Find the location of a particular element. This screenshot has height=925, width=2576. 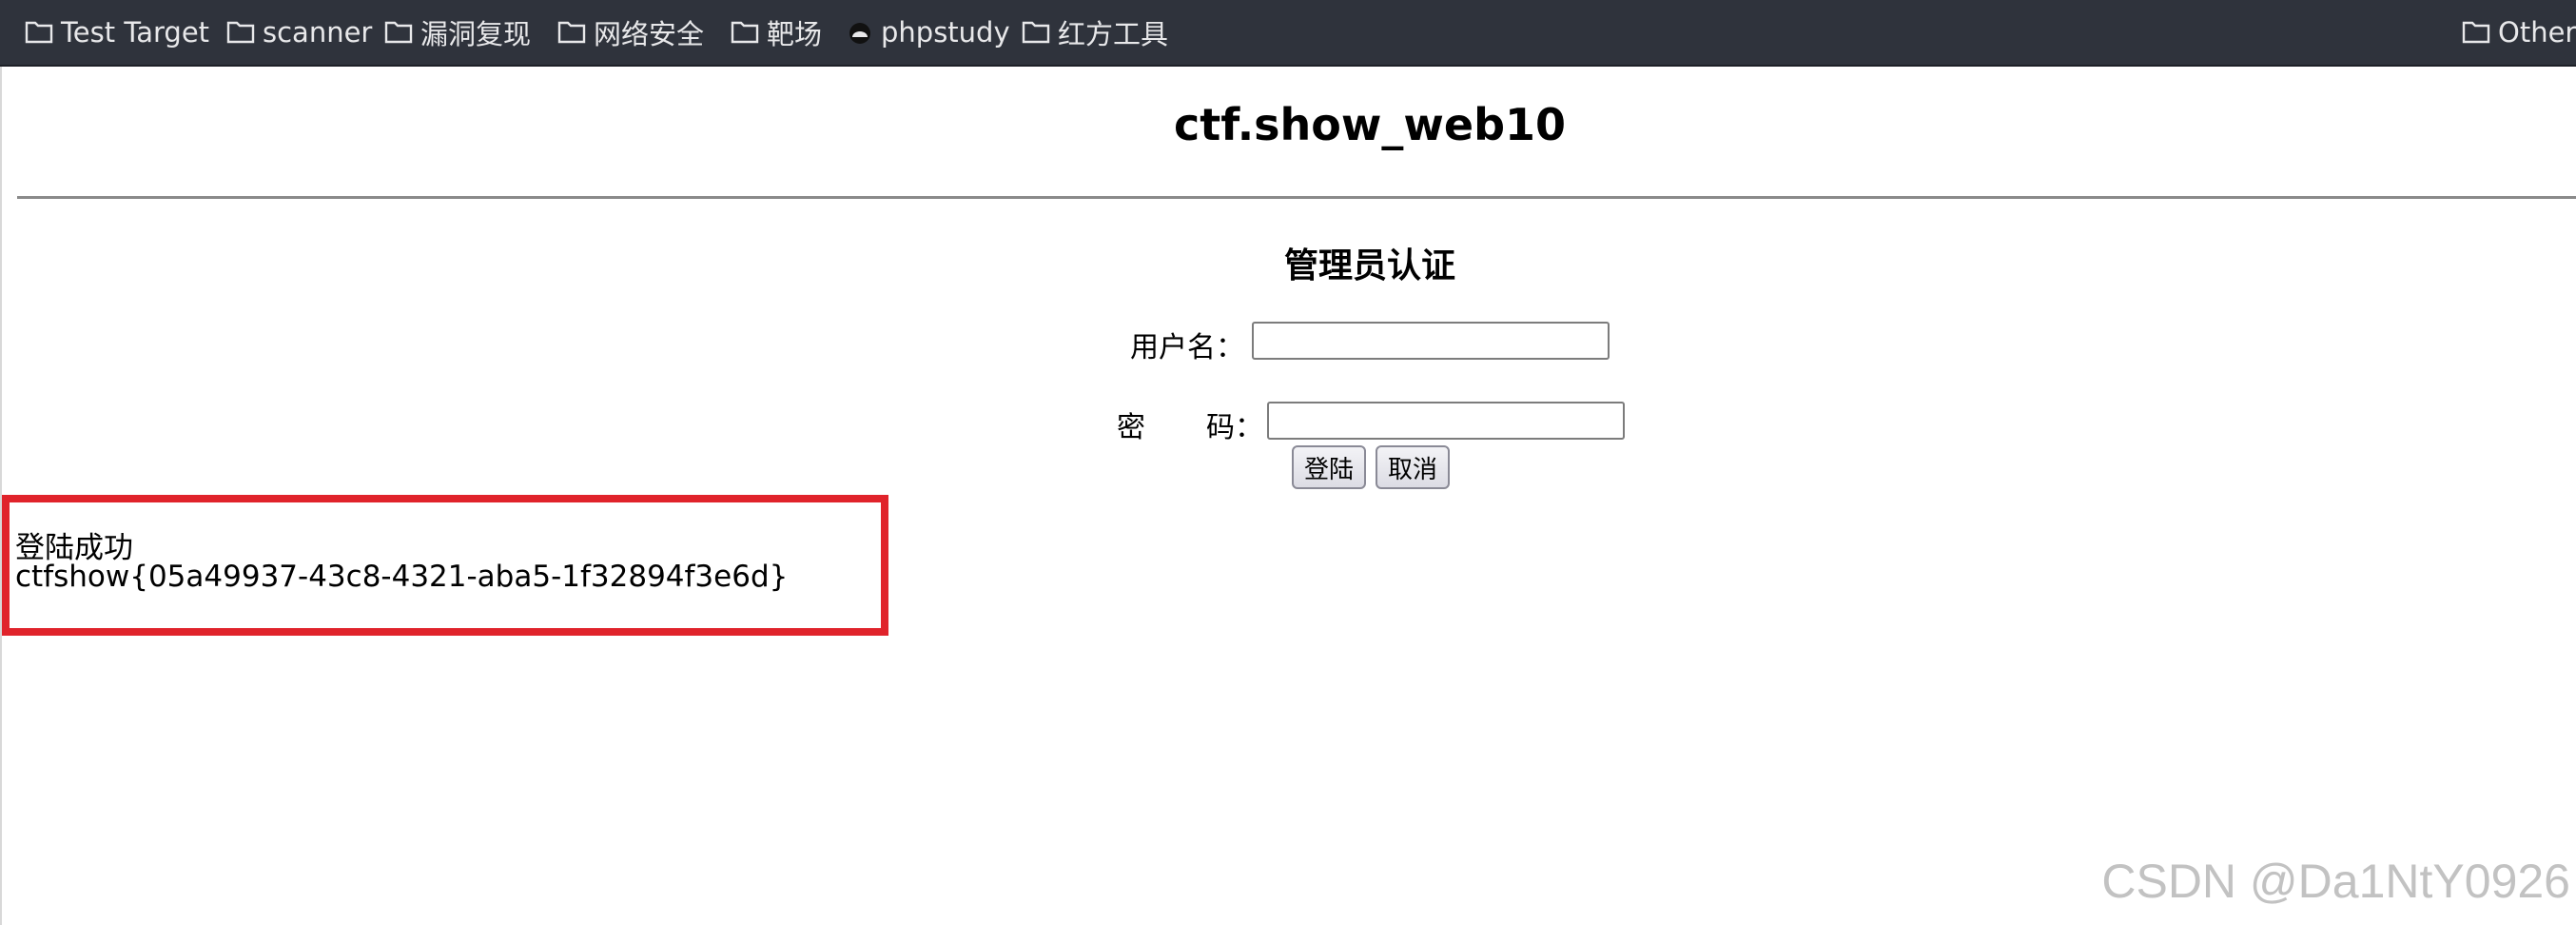

password-input is located at coordinates (1446, 421).